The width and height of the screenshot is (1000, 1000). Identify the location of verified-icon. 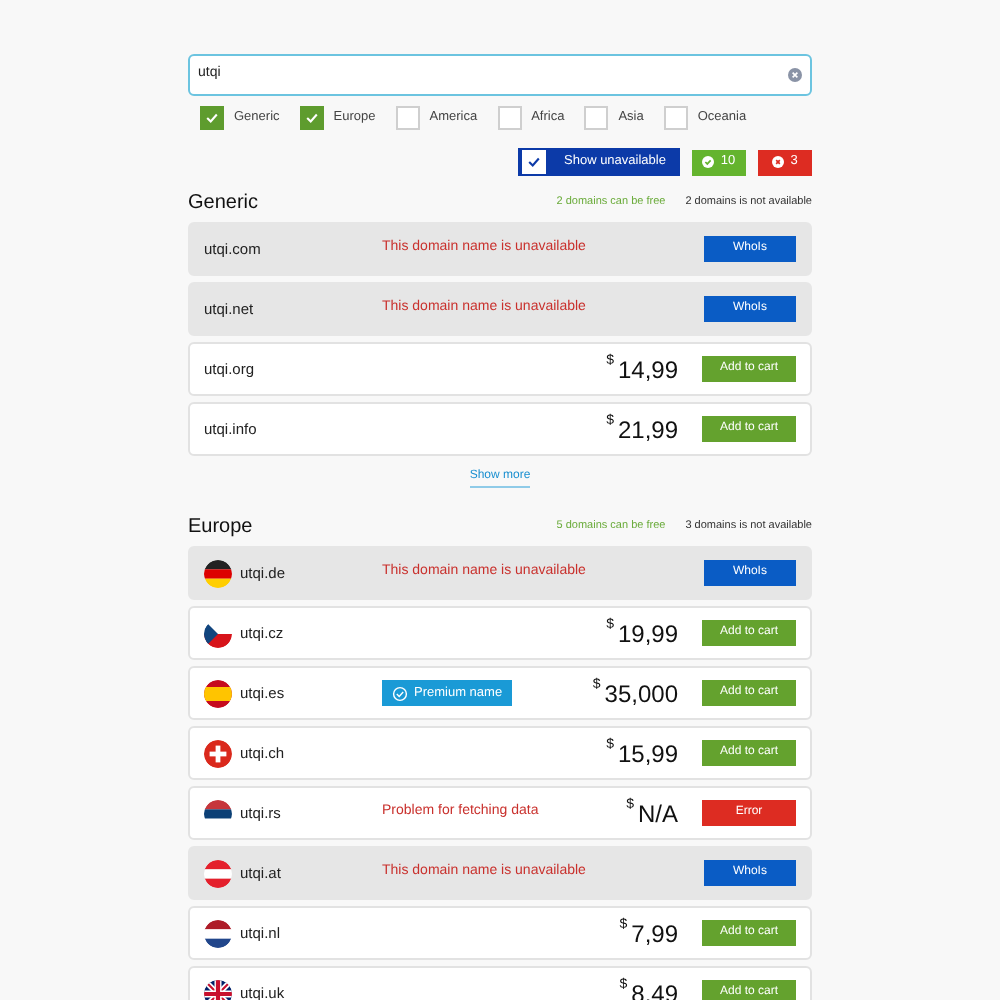
(400, 693).